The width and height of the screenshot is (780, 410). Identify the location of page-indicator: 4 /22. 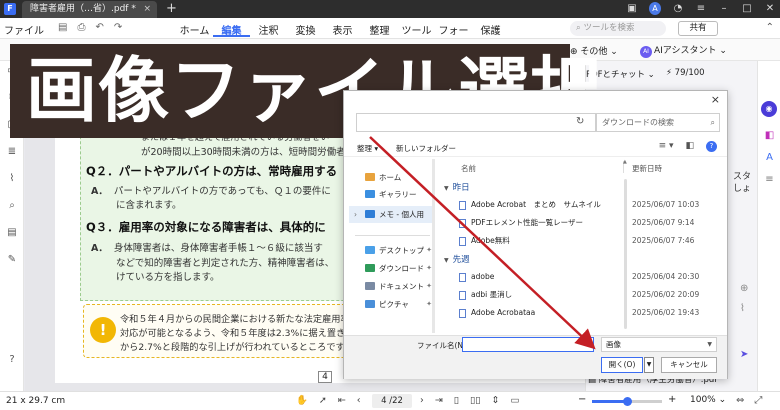
(392, 401).